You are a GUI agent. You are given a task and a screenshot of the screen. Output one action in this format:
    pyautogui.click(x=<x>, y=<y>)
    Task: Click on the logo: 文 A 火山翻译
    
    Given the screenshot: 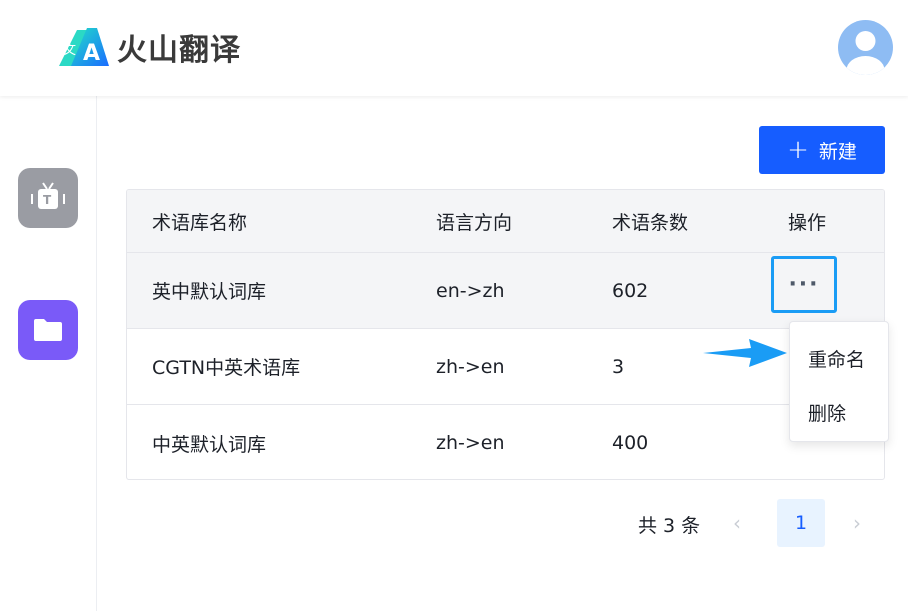 What is the action you would take?
    pyautogui.click(x=149, y=47)
    